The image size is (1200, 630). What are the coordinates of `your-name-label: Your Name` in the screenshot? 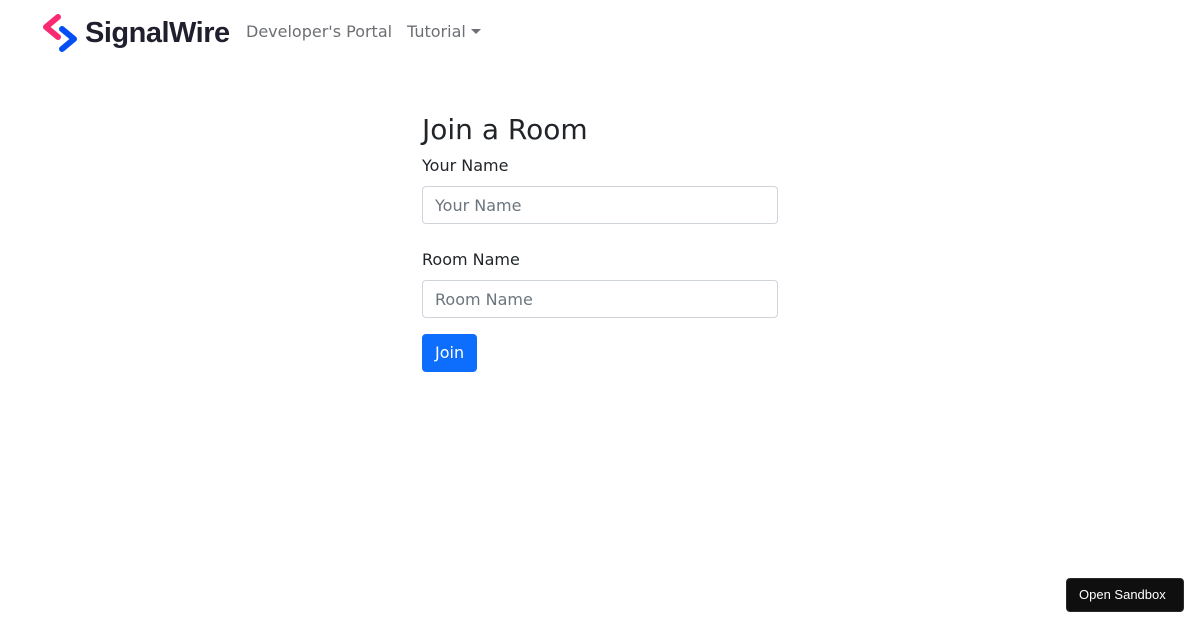 It's located at (465, 165).